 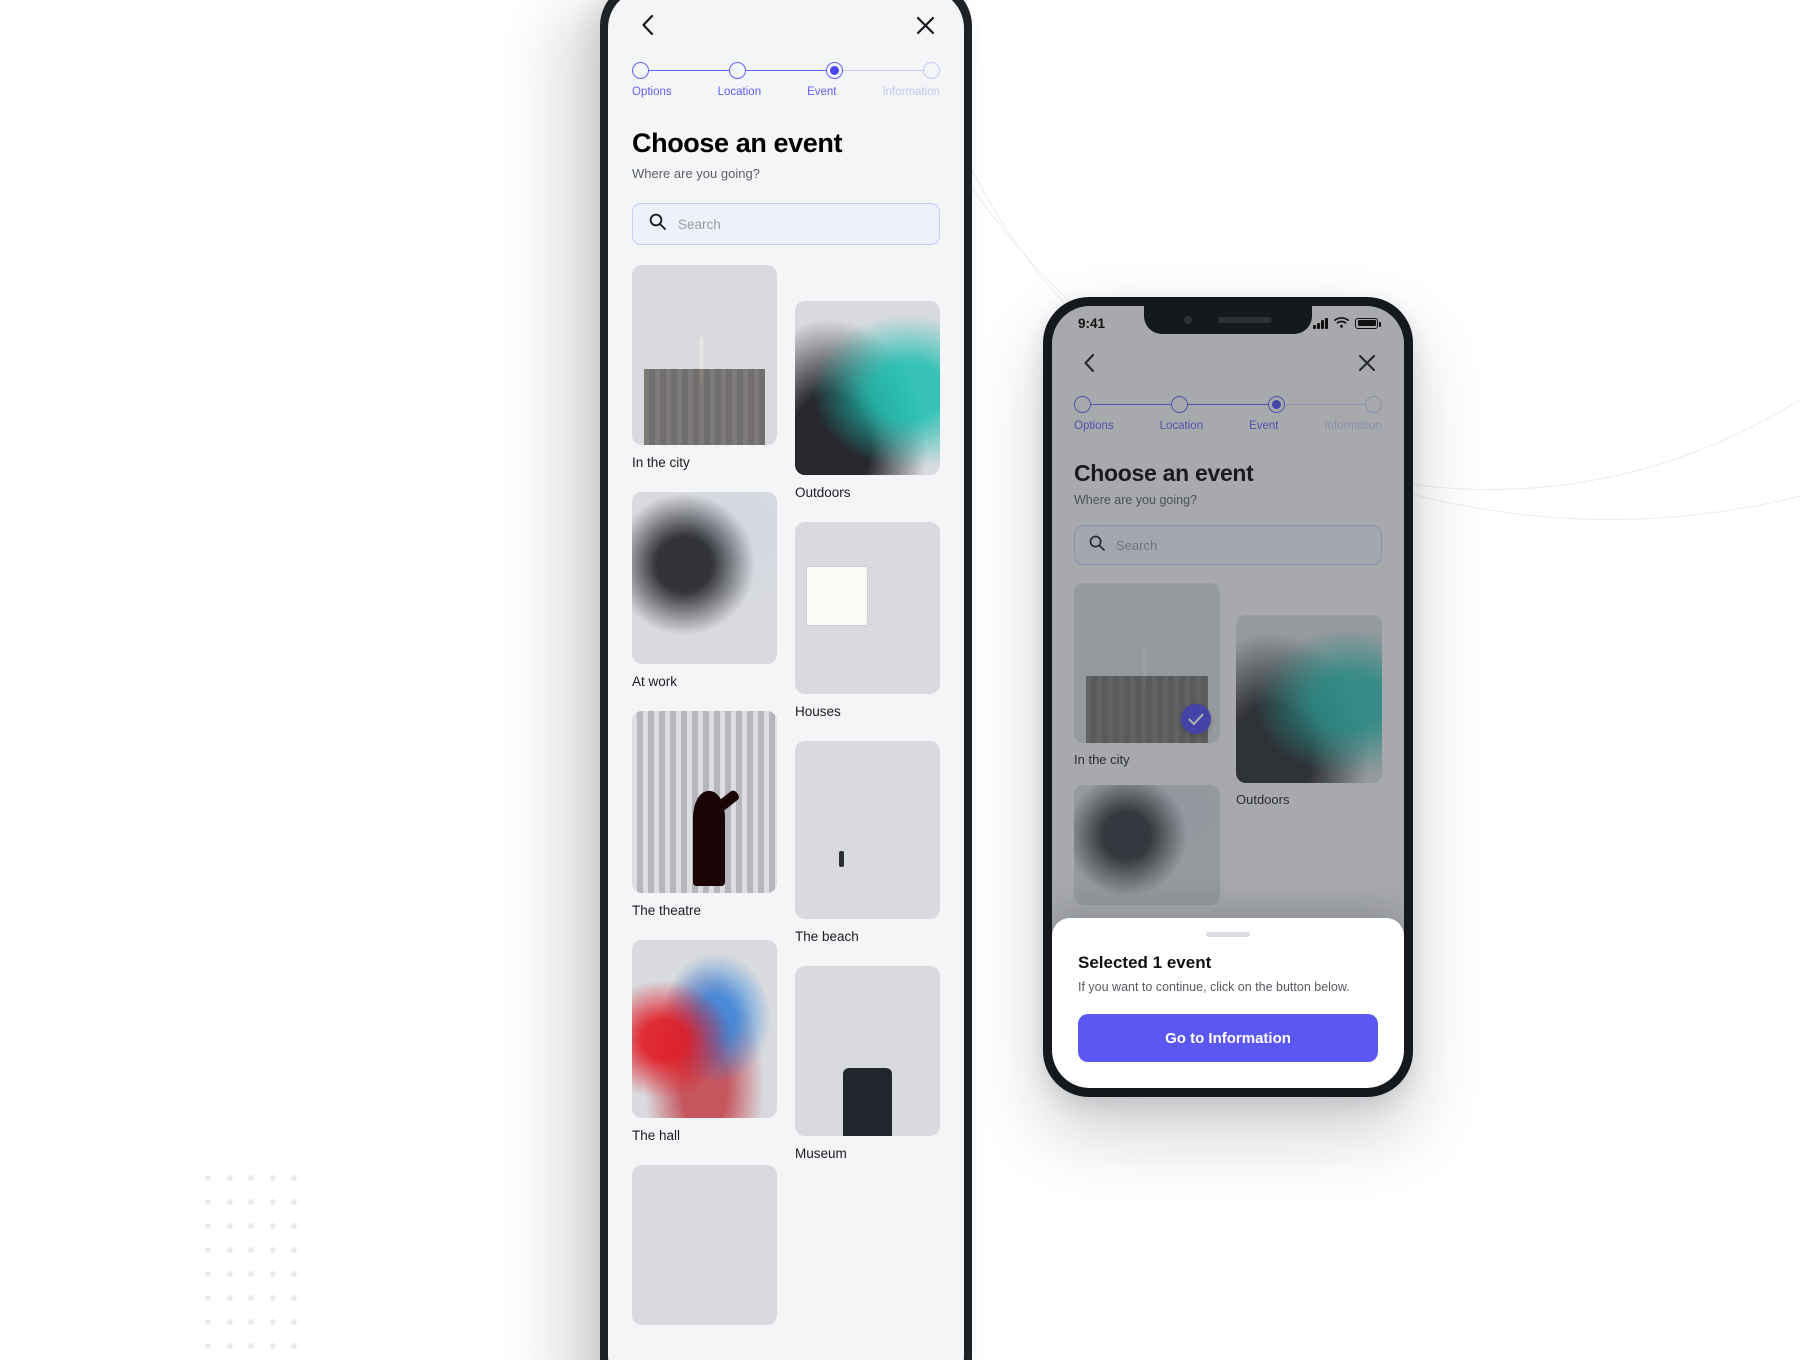 What do you see at coordinates (1353, 426) in the screenshot?
I see `right-step-label: Information` at bounding box center [1353, 426].